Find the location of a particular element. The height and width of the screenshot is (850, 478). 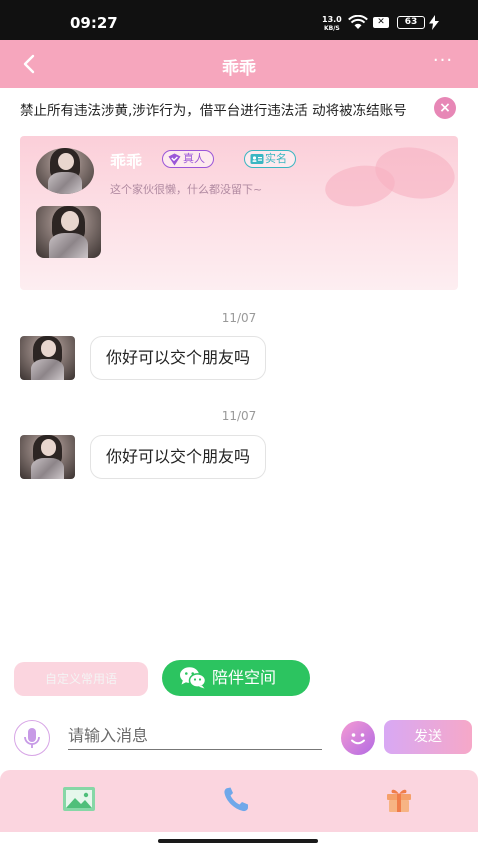

chat-header: 乖乖 ··· is located at coordinates (239, 64).